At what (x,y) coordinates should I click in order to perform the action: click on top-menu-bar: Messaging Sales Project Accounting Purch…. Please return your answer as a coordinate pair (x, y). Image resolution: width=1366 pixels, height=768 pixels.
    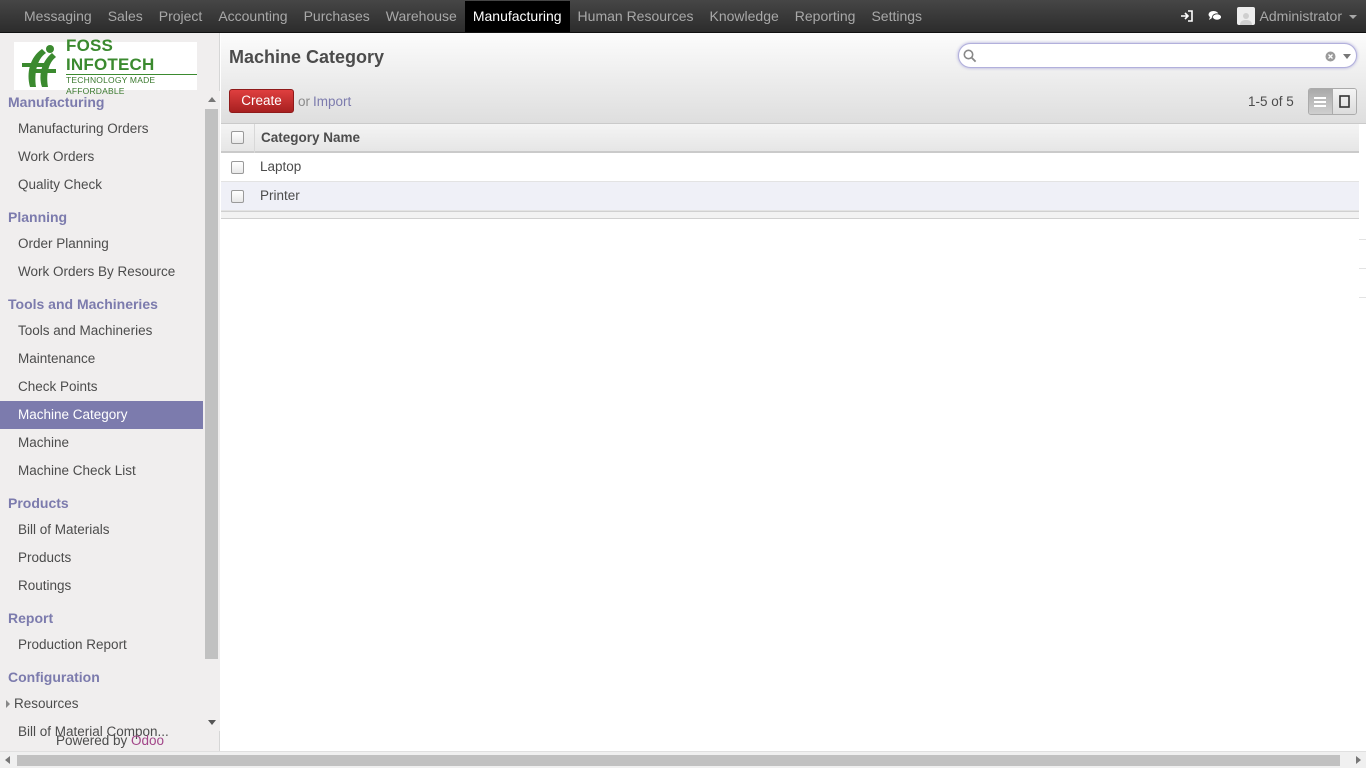
    Looking at the image, I should click on (683, 16).